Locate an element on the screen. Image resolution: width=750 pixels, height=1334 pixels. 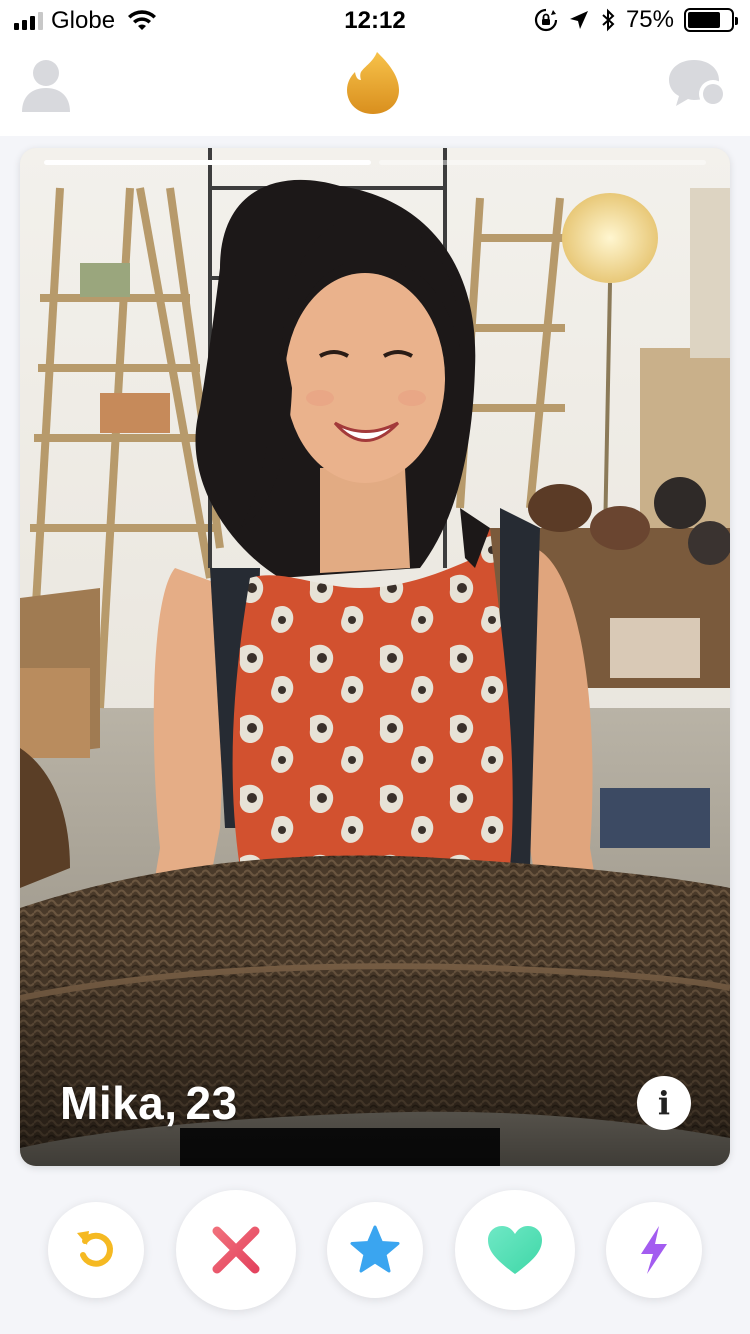
status-right-group: 75% is located at coordinates (636, 20).